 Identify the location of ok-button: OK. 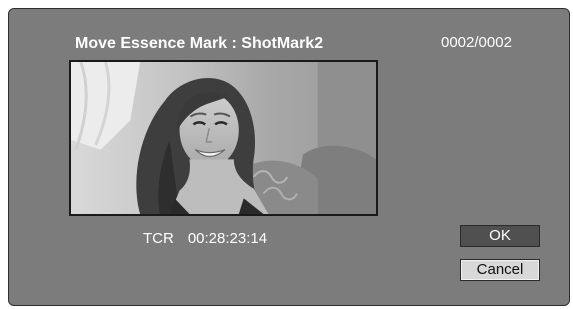
(500, 236).